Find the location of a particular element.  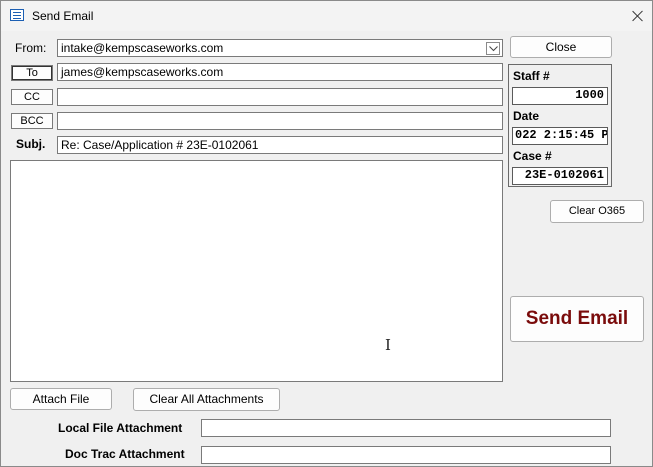

doc-trac-attachment-label: Doc Trac Attachment is located at coordinates (125, 454).